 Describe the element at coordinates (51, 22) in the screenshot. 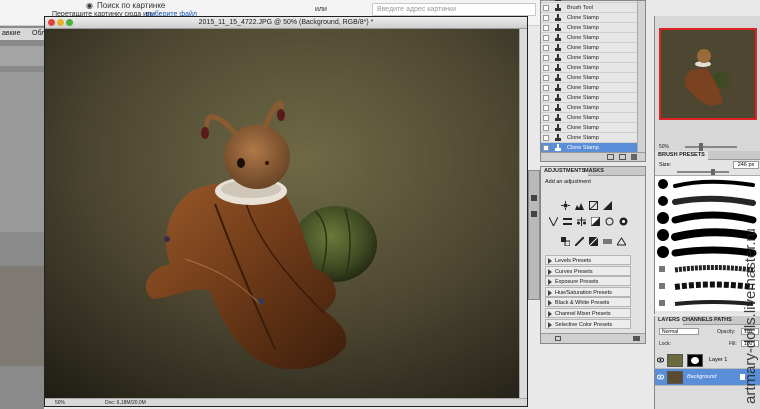

I see `close-window-icon` at that location.